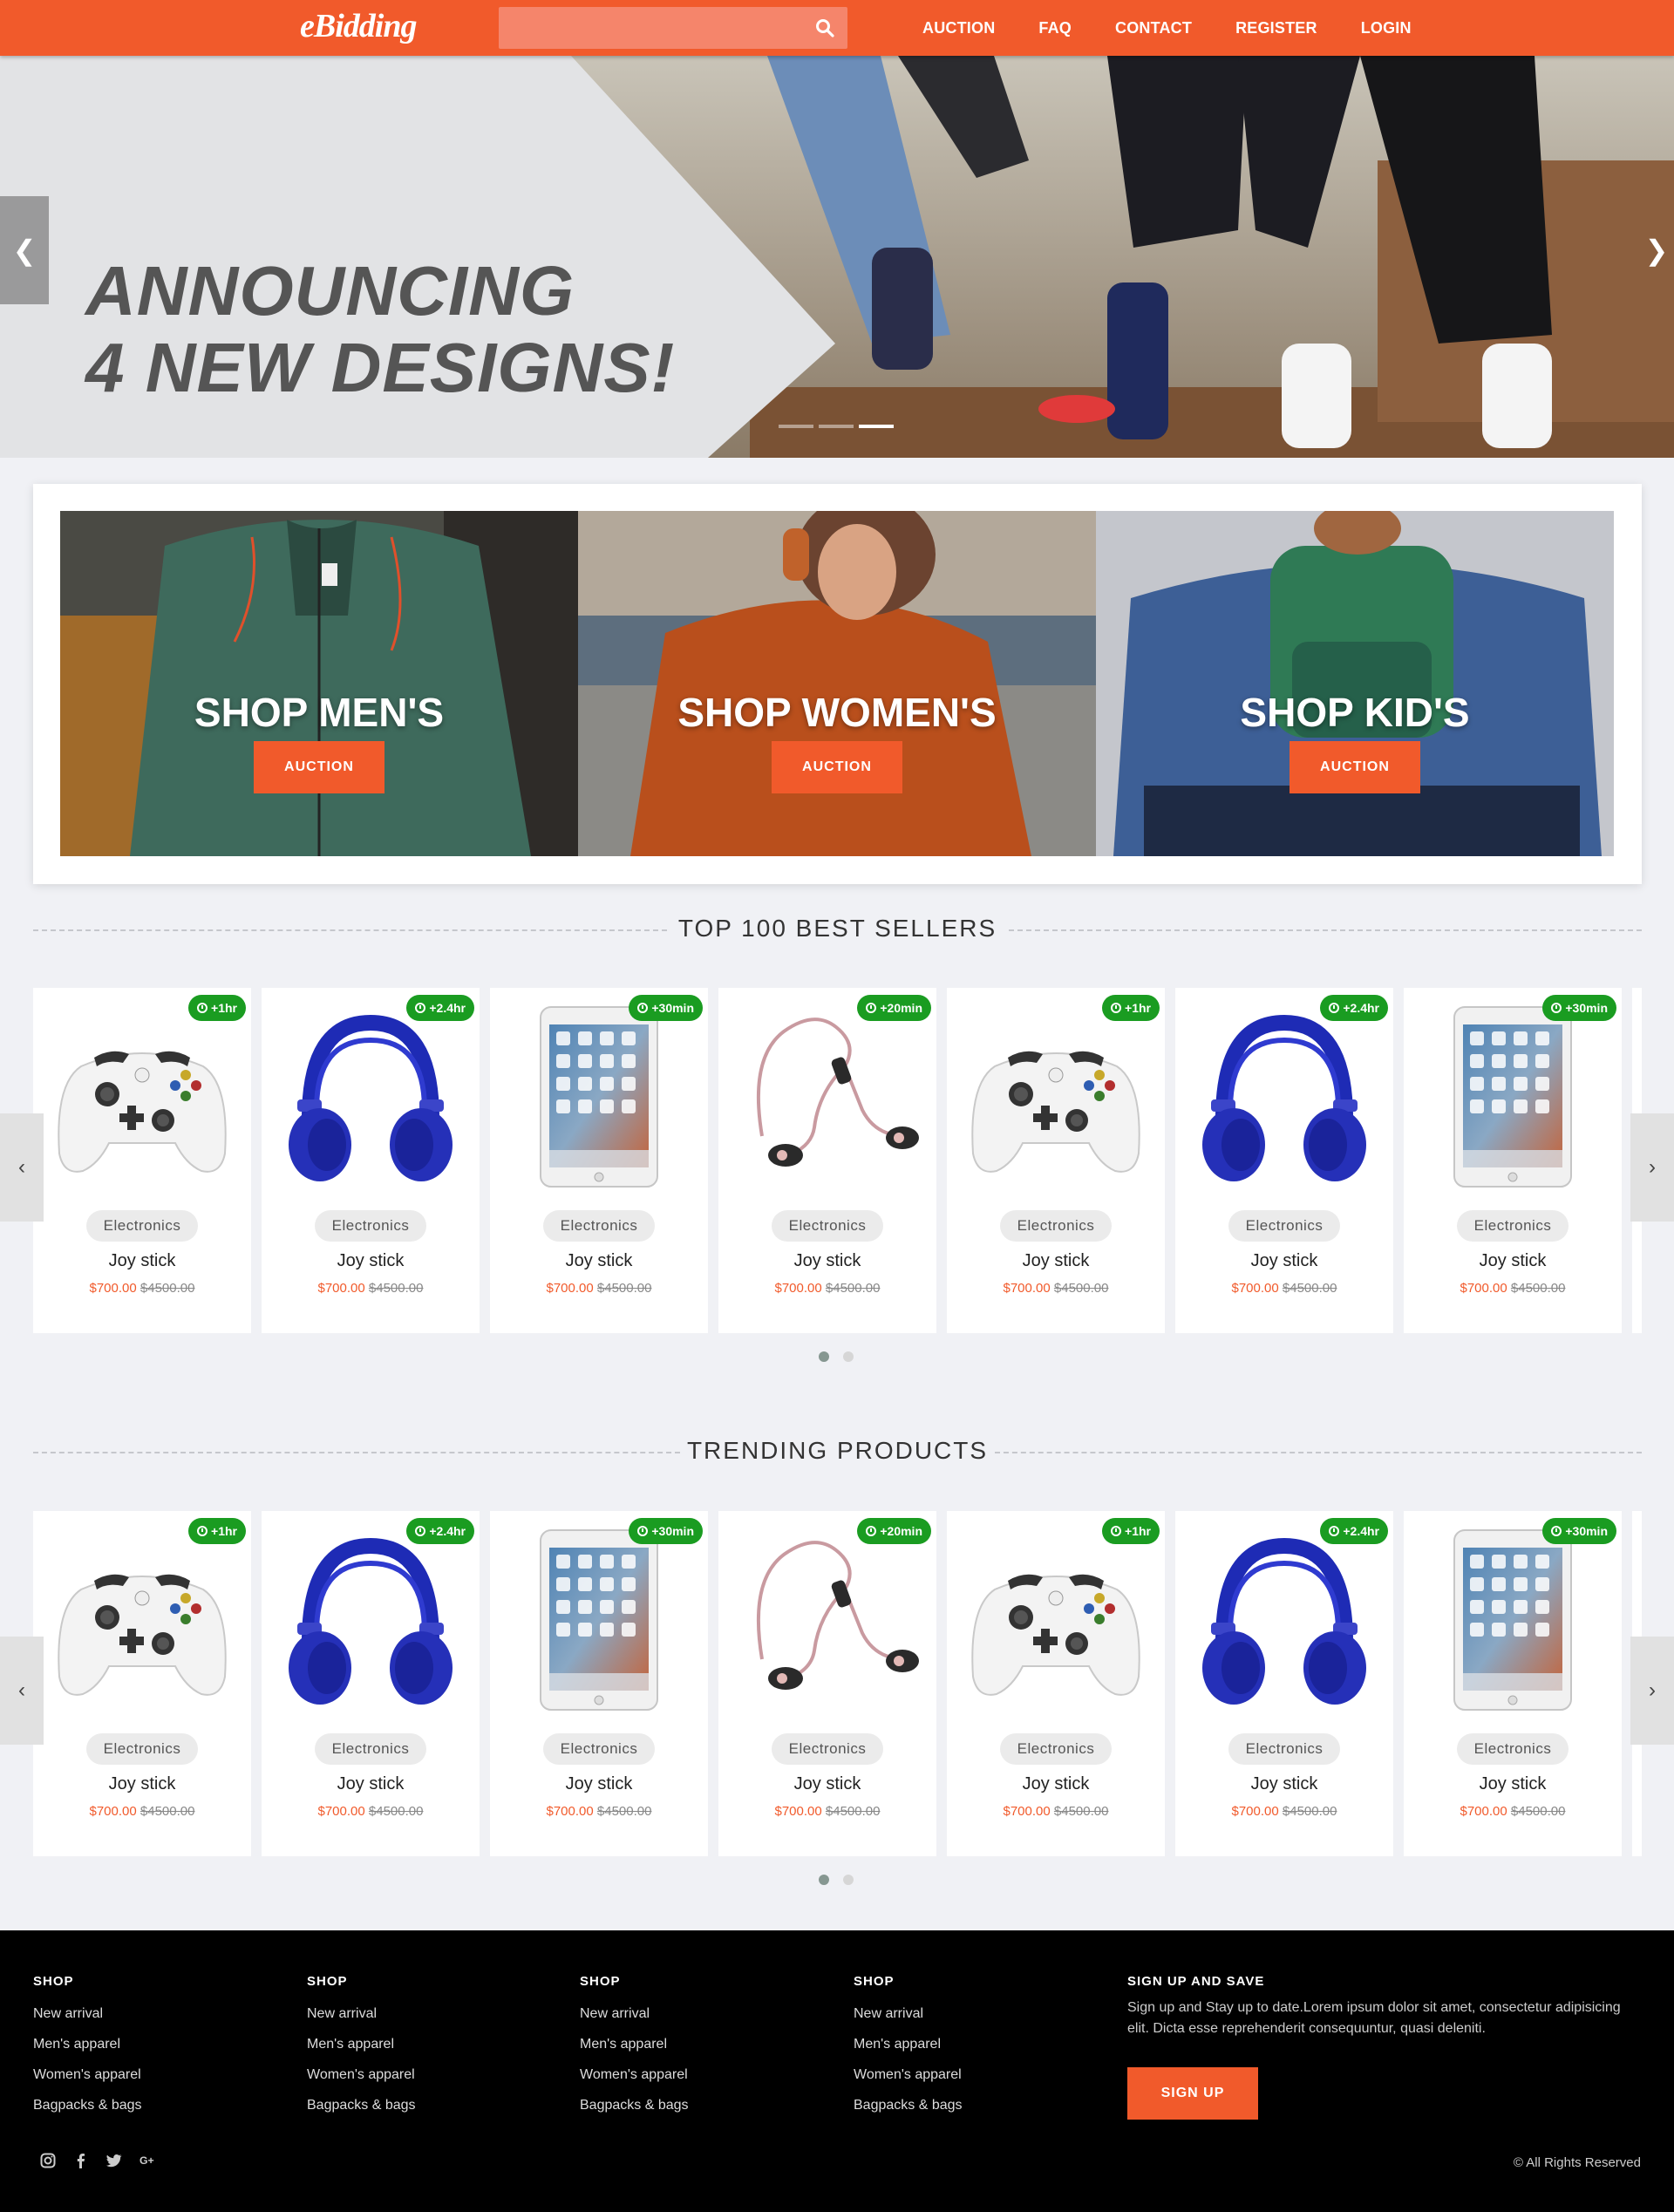 This screenshot has height=2212, width=1674. I want to click on category-tile-womens: SHOP WOMEN'S AUCTION, so click(837, 683).